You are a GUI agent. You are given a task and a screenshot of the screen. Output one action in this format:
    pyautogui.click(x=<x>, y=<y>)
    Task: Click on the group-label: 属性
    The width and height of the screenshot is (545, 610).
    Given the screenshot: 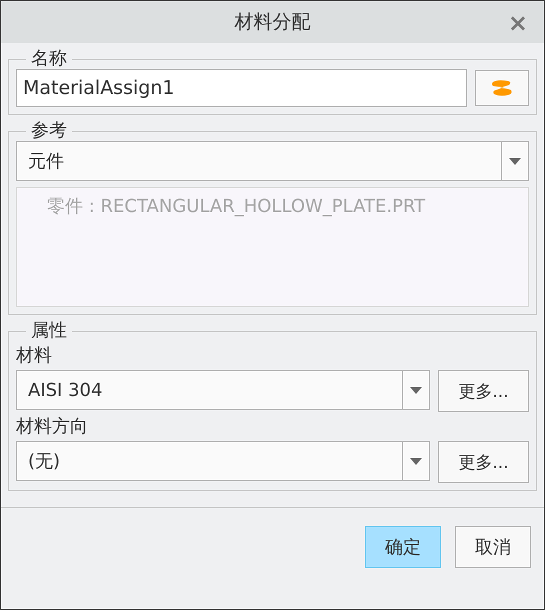 What is the action you would take?
    pyautogui.click(x=49, y=331)
    